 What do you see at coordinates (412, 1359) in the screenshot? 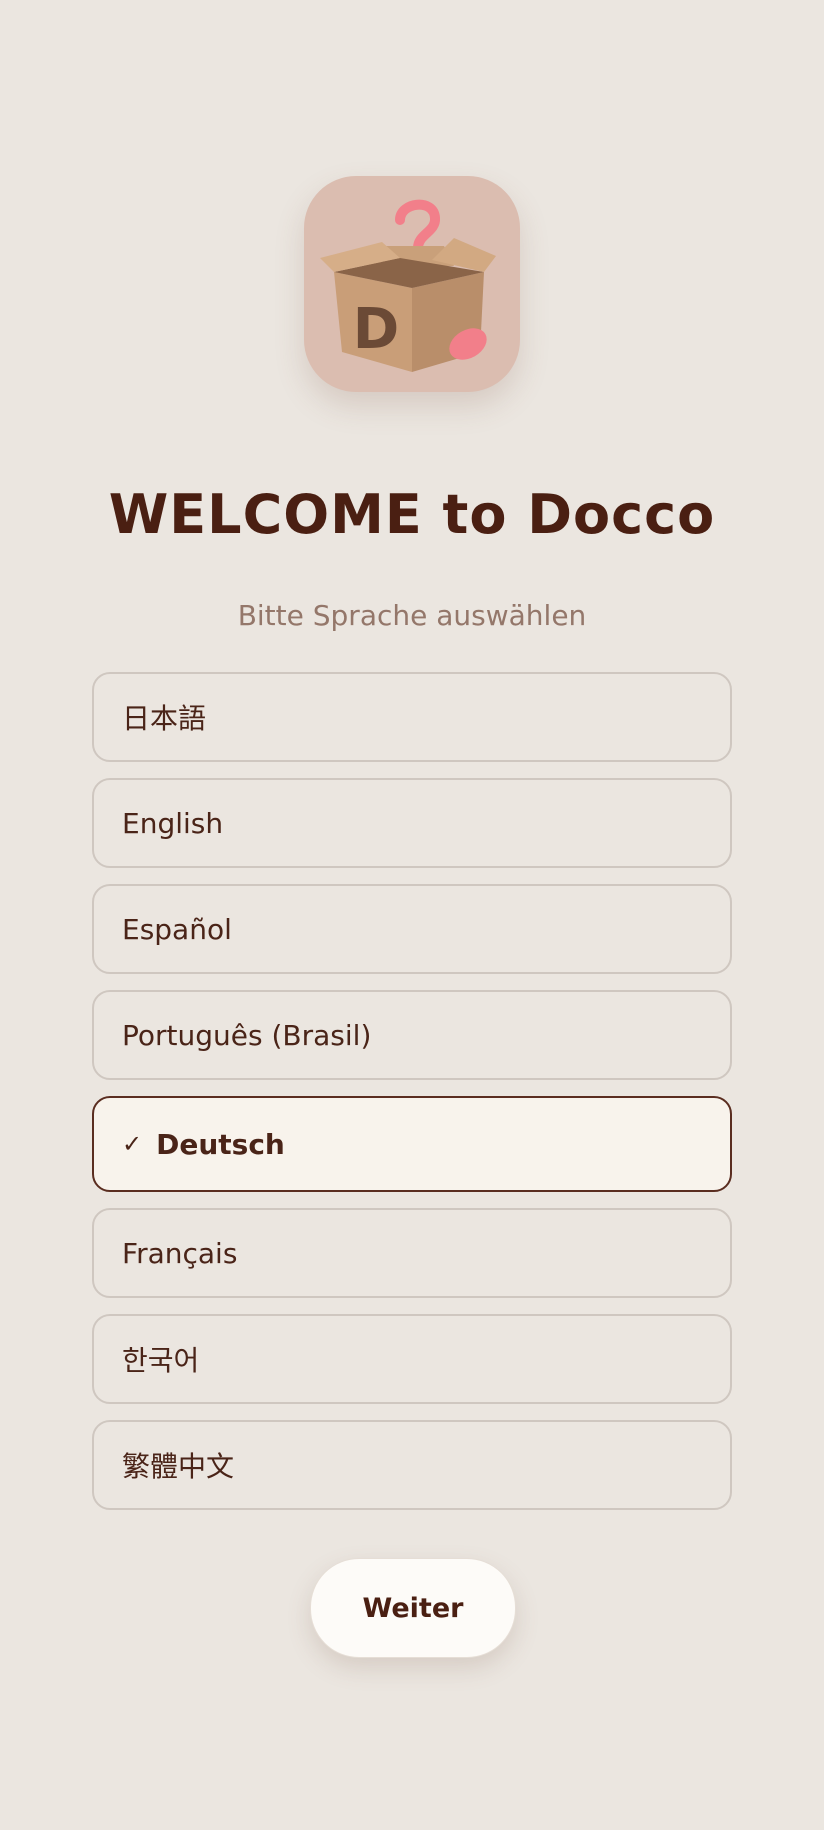
I see `language-option-korean: 한국어` at bounding box center [412, 1359].